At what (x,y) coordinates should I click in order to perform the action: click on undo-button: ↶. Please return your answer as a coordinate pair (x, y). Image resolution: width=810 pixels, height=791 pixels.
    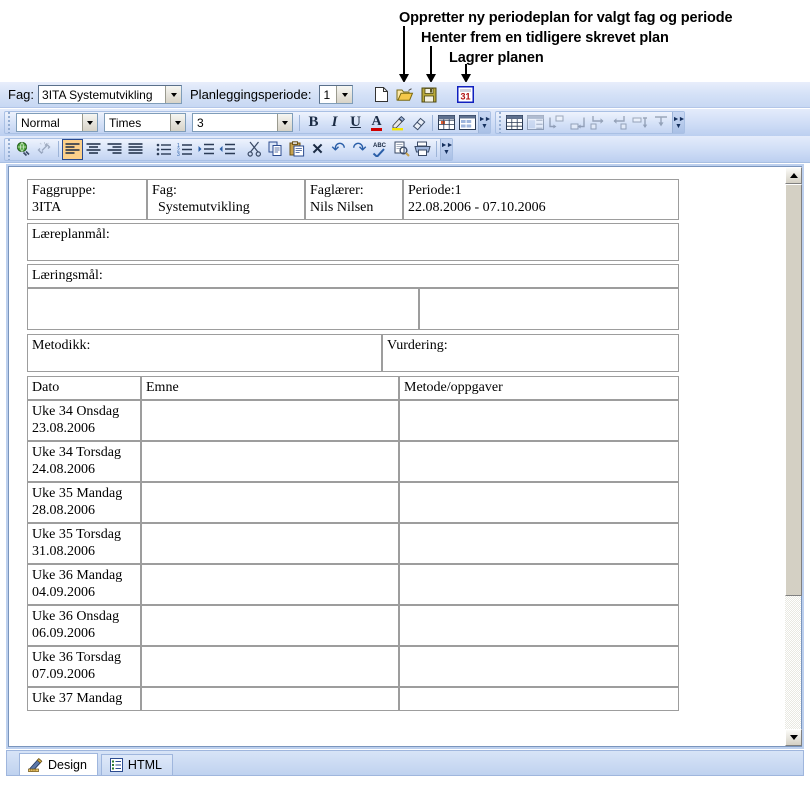
    Looking at the image, I should click on (338, 149).